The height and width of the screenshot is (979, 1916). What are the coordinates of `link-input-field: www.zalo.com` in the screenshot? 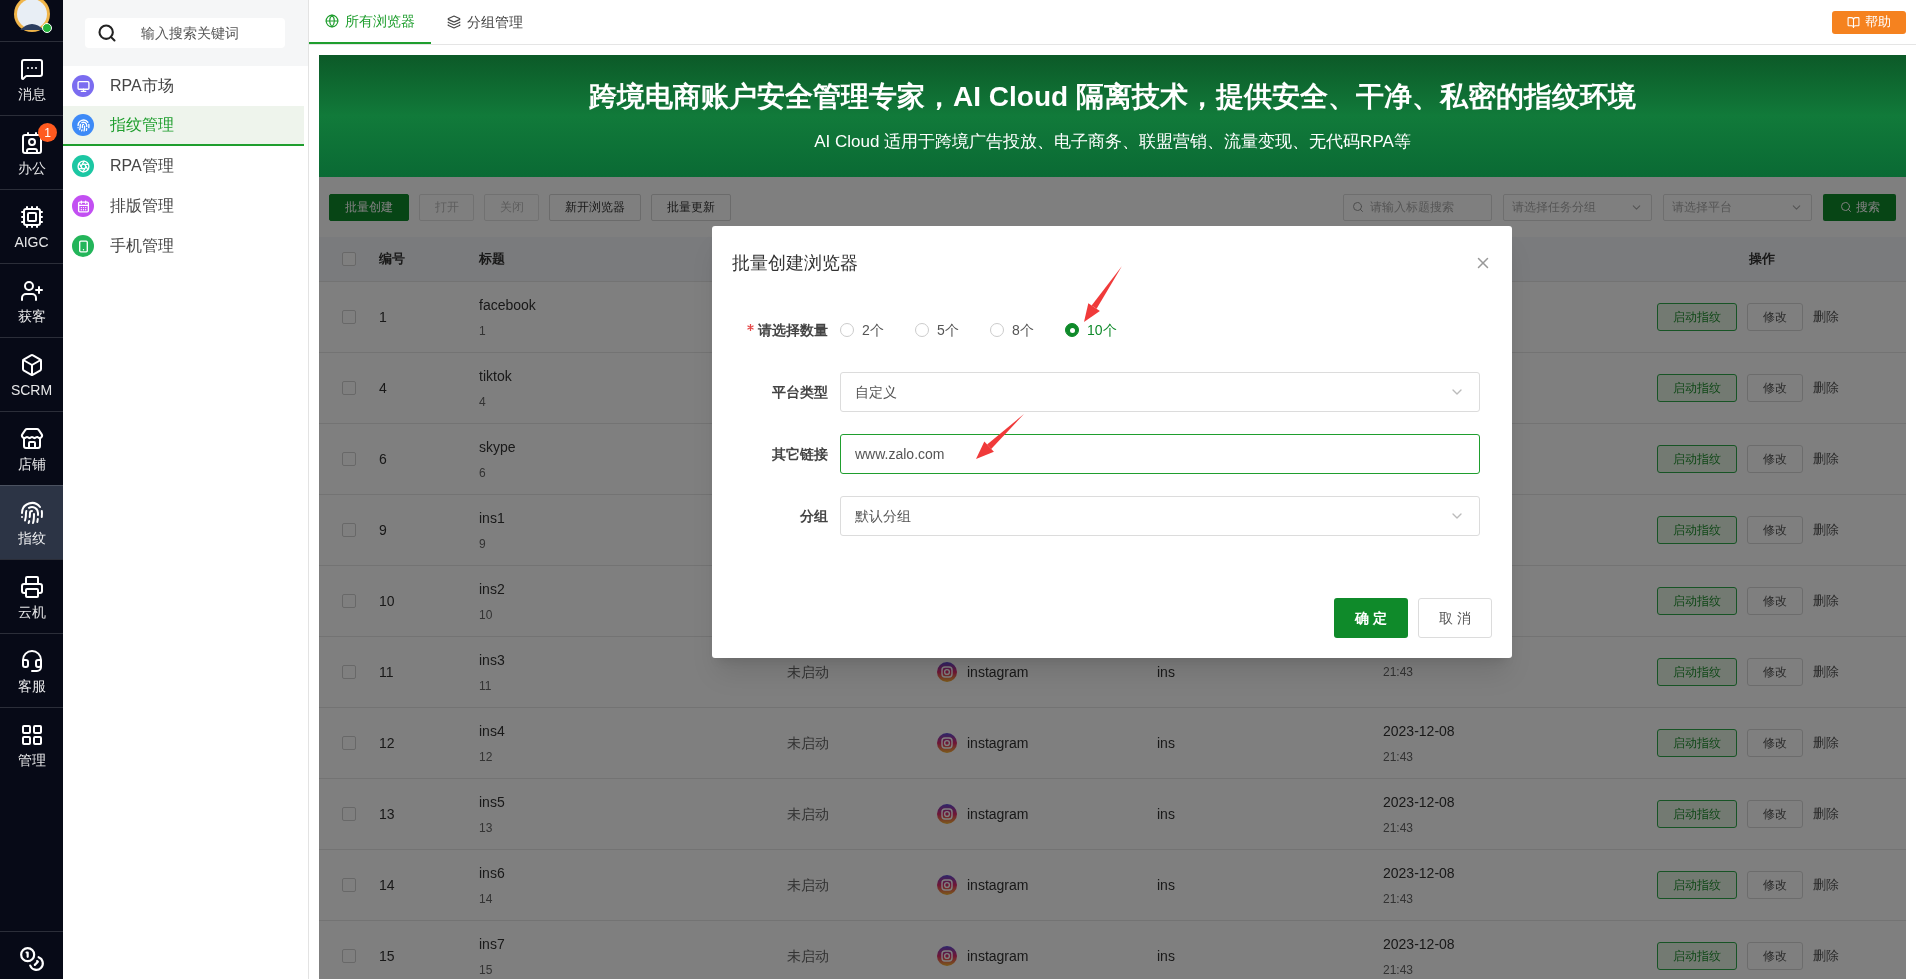 It's located at (1160, 454).